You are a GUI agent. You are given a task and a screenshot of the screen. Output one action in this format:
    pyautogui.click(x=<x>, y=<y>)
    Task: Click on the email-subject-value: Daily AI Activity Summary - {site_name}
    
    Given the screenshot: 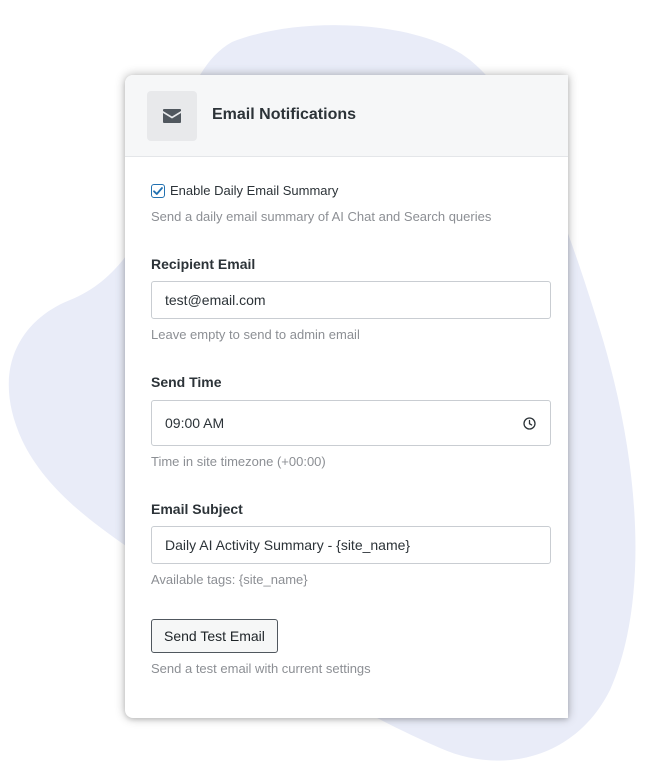 What is the action you would take?
    pyautogui.click(x=288, y=545)
    